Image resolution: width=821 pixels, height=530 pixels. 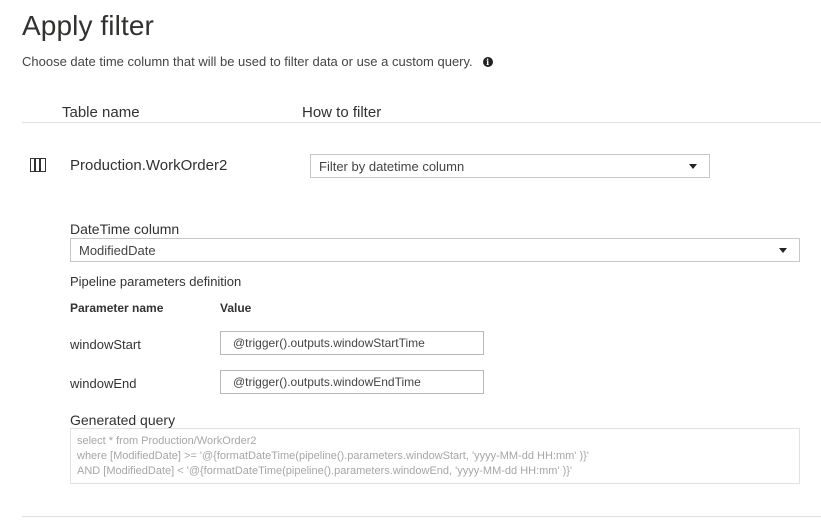 What do you see at coordinates (421, 516) in the screenshot?
I see `divider` at bounding box center [421, 516].